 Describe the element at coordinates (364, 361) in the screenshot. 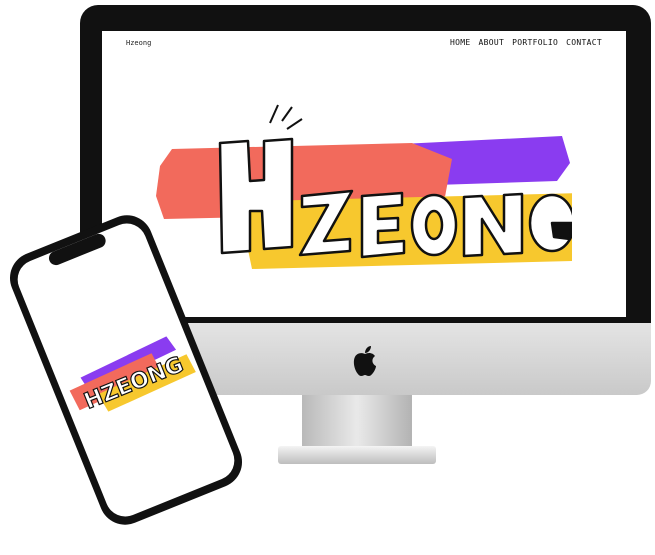

I see `apple-logo-icon` at that location.